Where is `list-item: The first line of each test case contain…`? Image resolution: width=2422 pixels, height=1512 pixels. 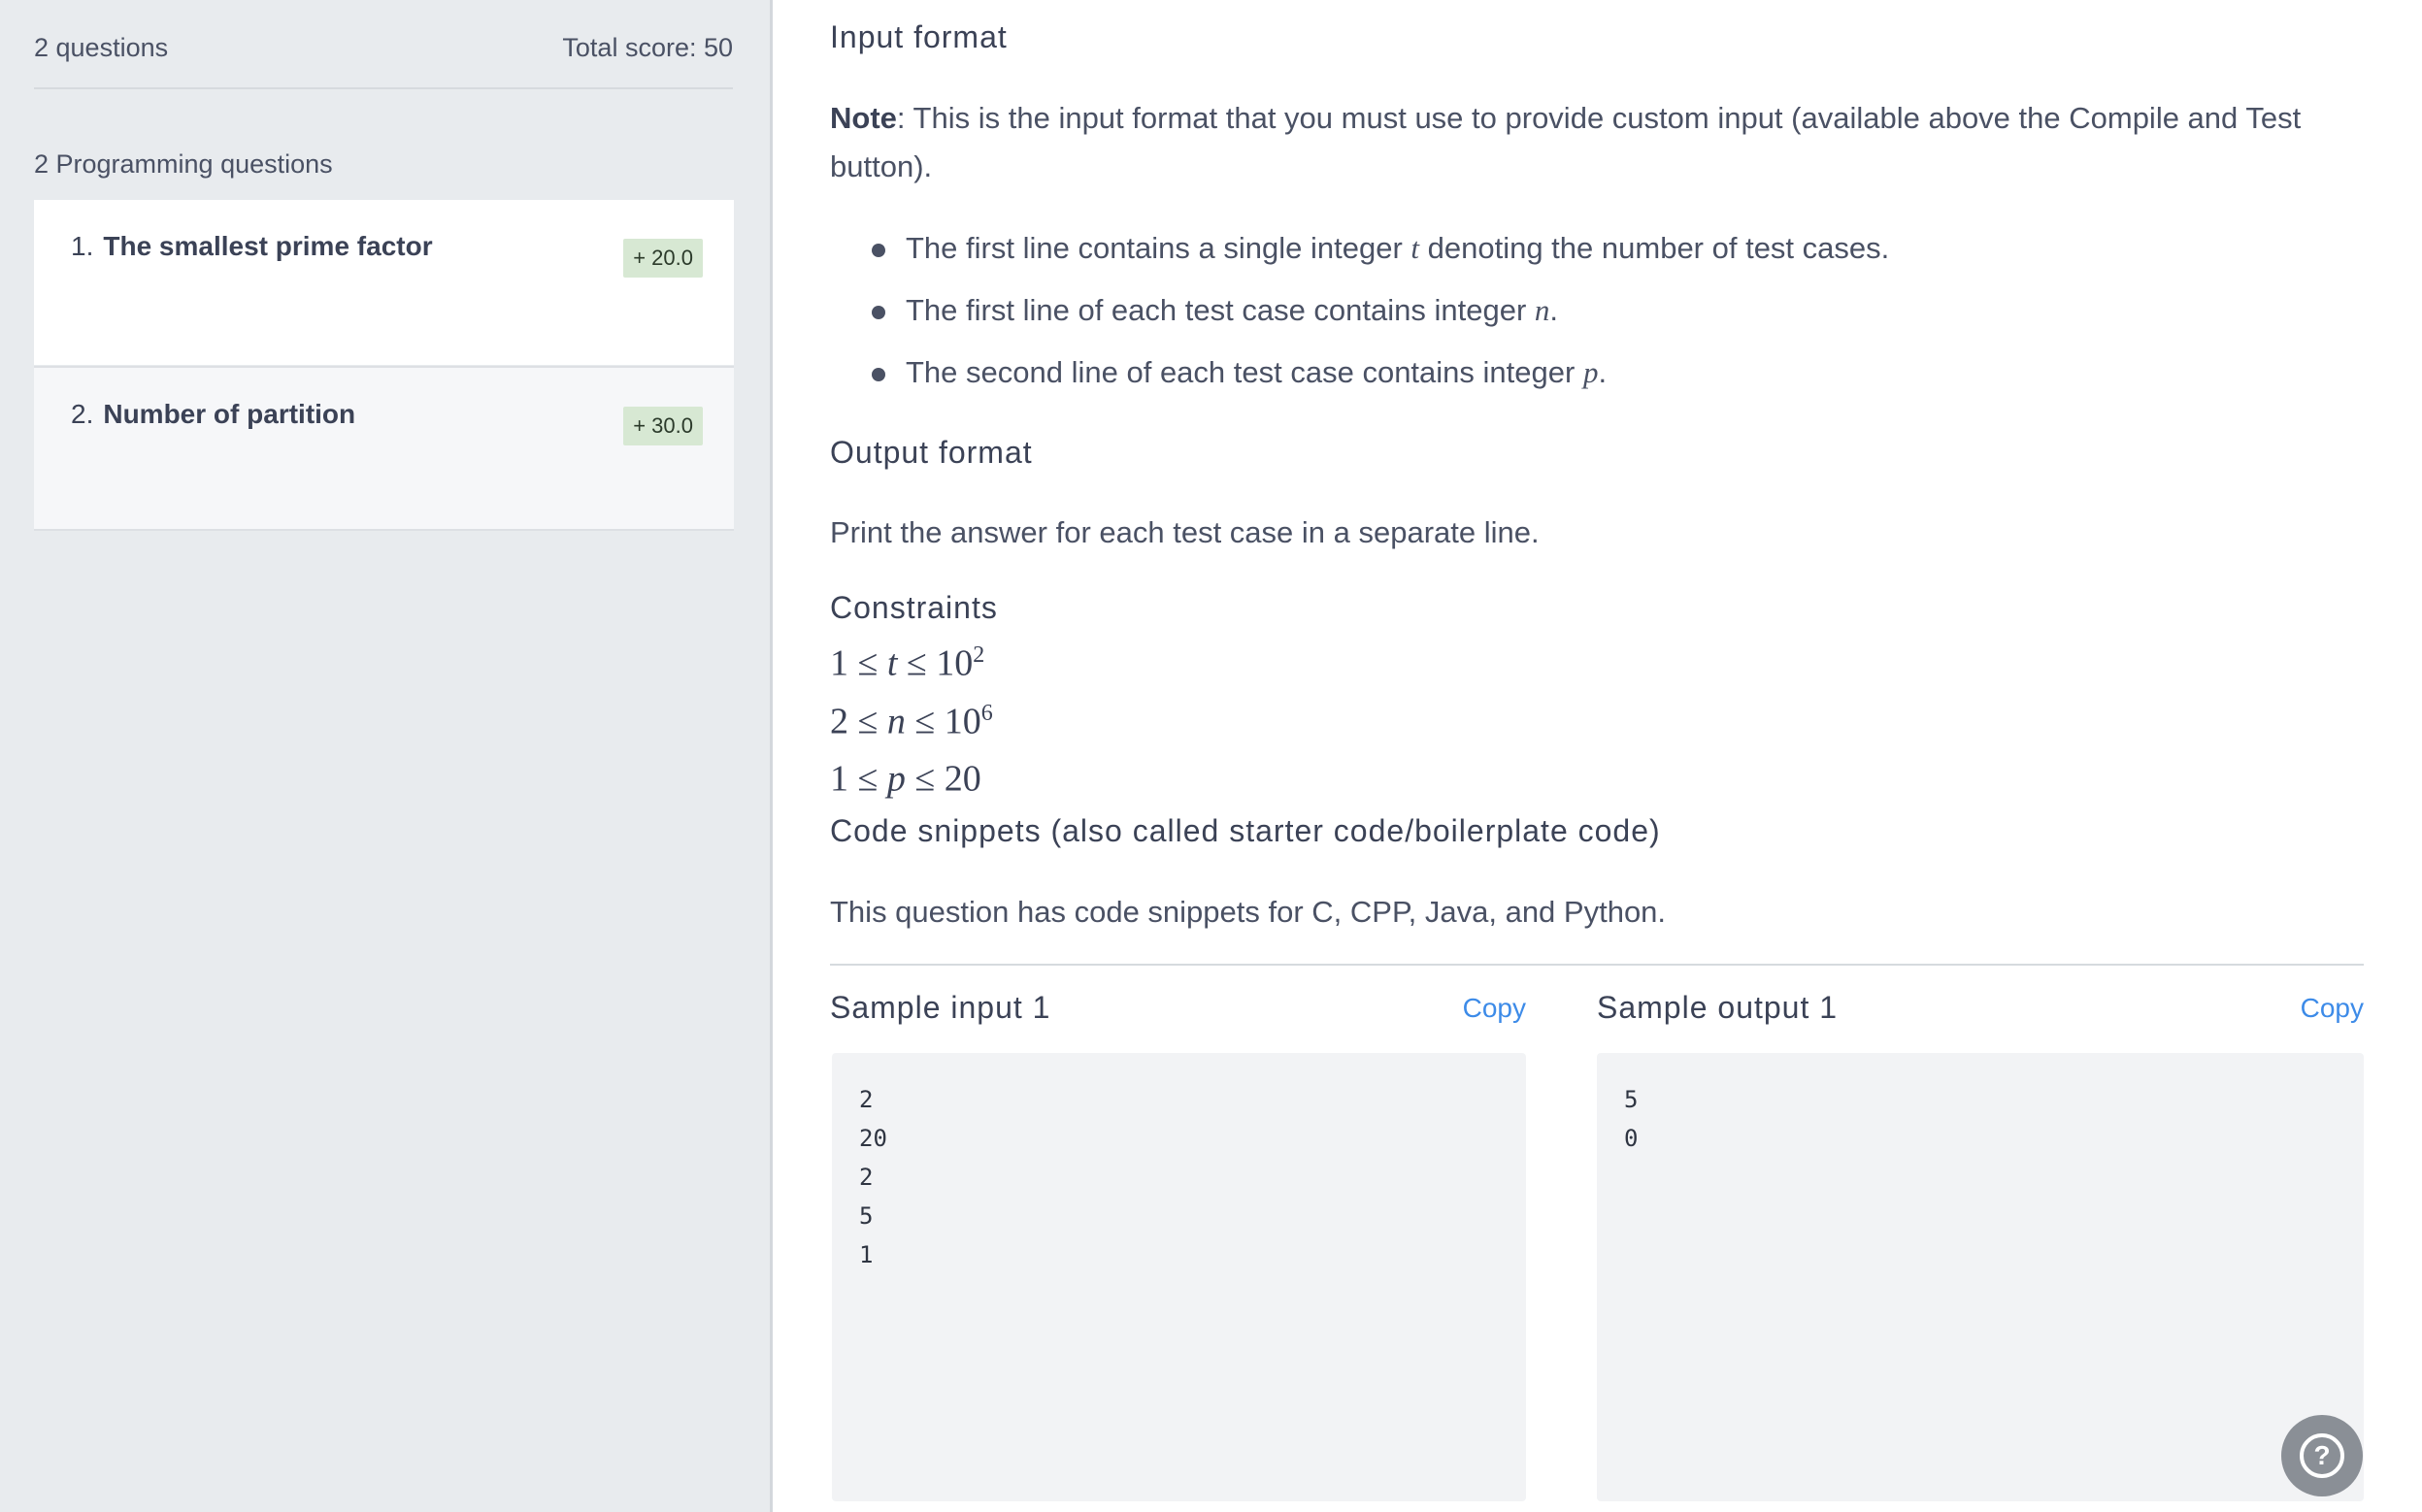 list-item: The first line of each test case contain… is located at coordinates (1587, 311).